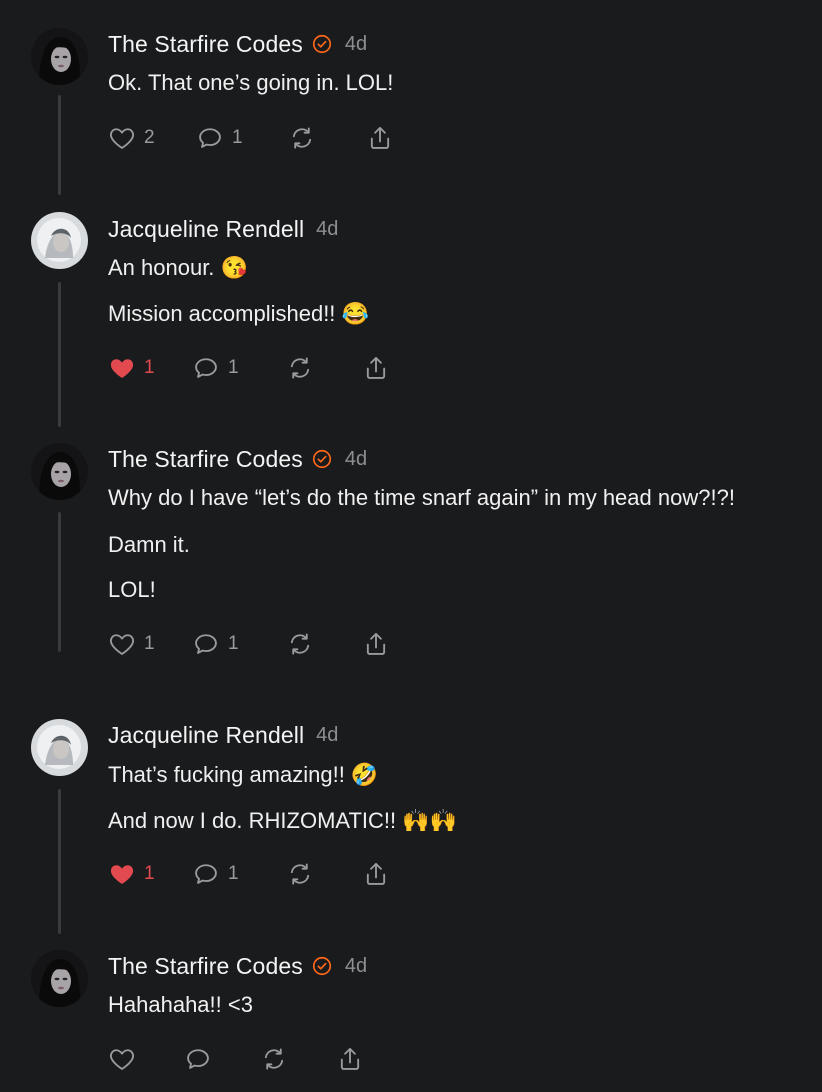  What do you see at coordinates (180, 1004) in the screenshot?
I see `comment-text: Hahahaha!! <3` at bounding box center [180, 1004].